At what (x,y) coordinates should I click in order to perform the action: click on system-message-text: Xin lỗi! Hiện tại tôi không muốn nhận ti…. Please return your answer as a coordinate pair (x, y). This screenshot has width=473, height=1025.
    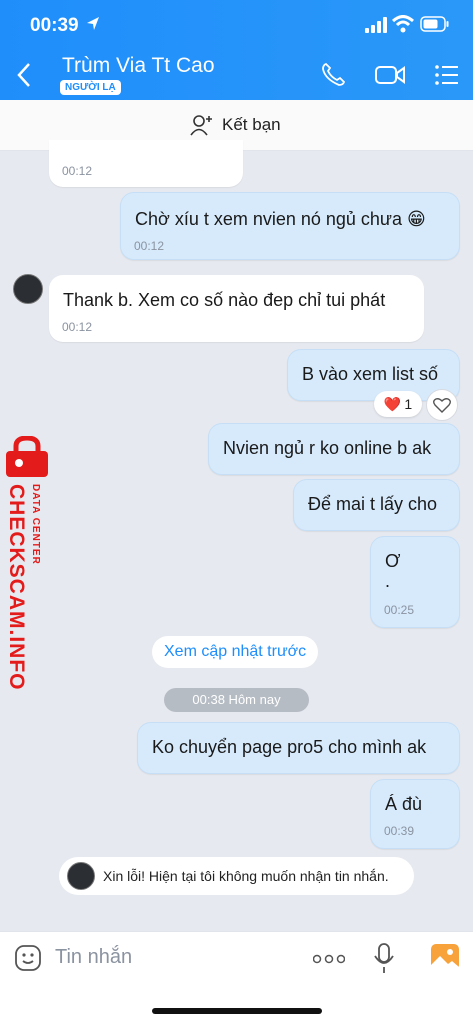
    Looking at the image, I should click on (246, 876).